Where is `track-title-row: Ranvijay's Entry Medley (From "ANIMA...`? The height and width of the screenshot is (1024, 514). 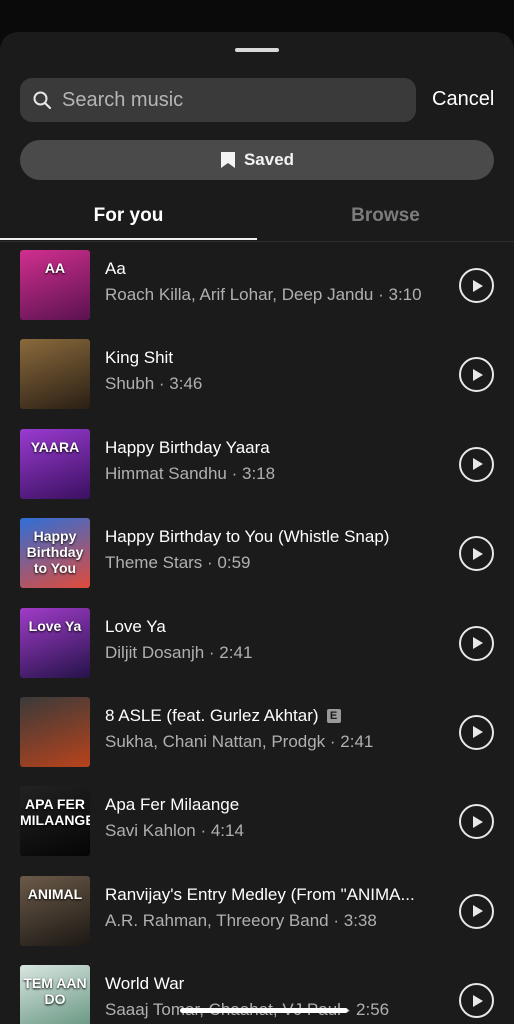
track-title-row: Ranvijay's Entry Medley (From "ANIMA... is located at coordinates (277, 895).